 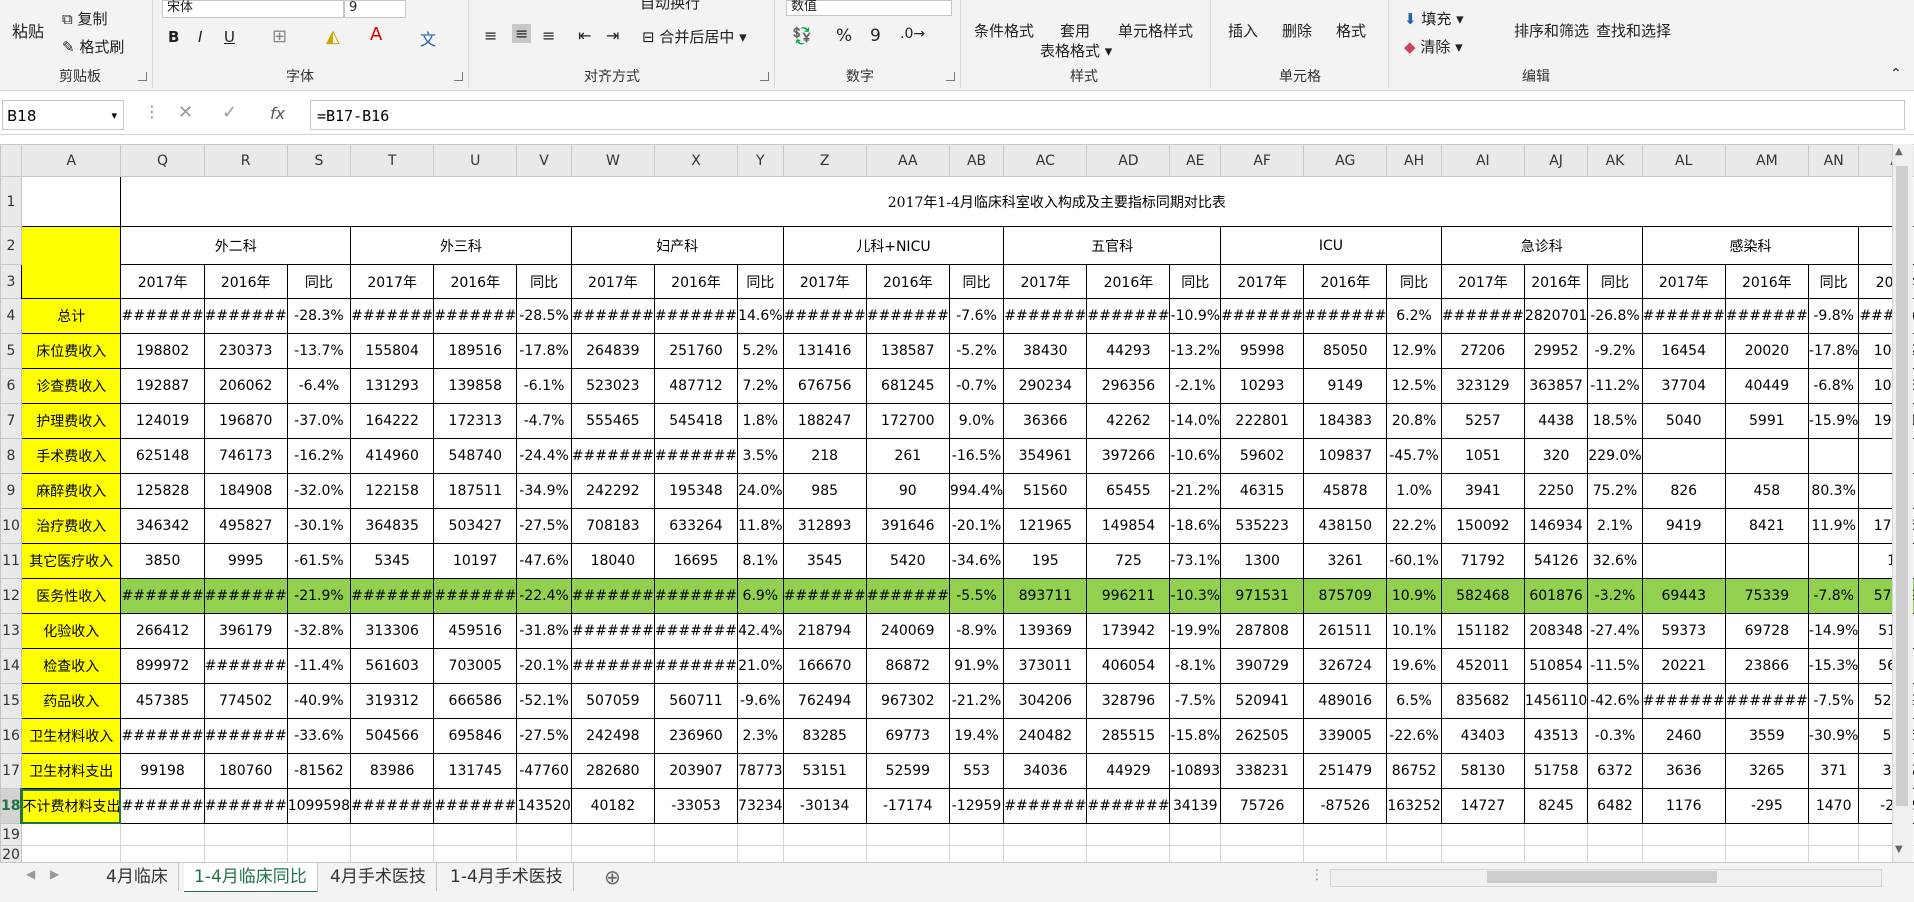 What do you see at coordinates (185, 112) in the screenshot?
I see `cancel-icon: ✕` at bounding box center [185, 112].